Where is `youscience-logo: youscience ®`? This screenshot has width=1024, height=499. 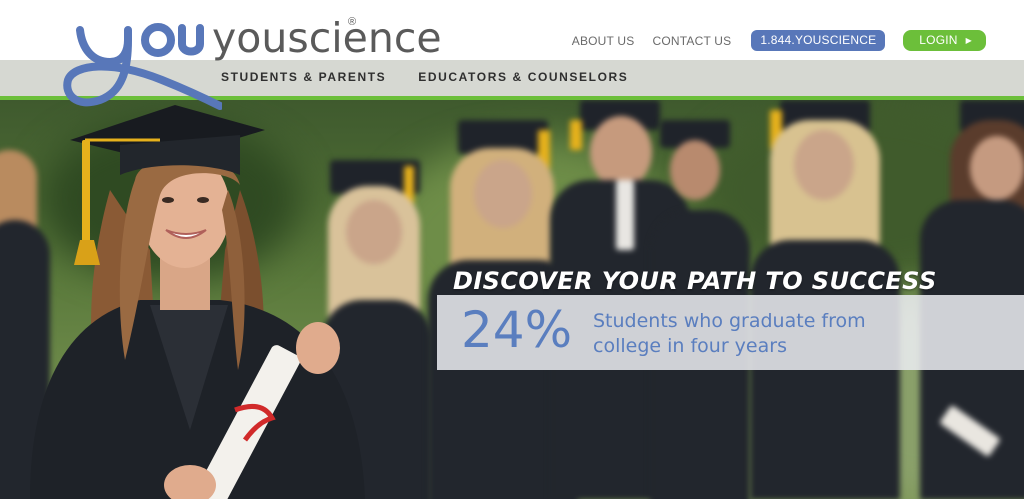 youscience-logo: youscience ® is located at coordinates (252, 60).